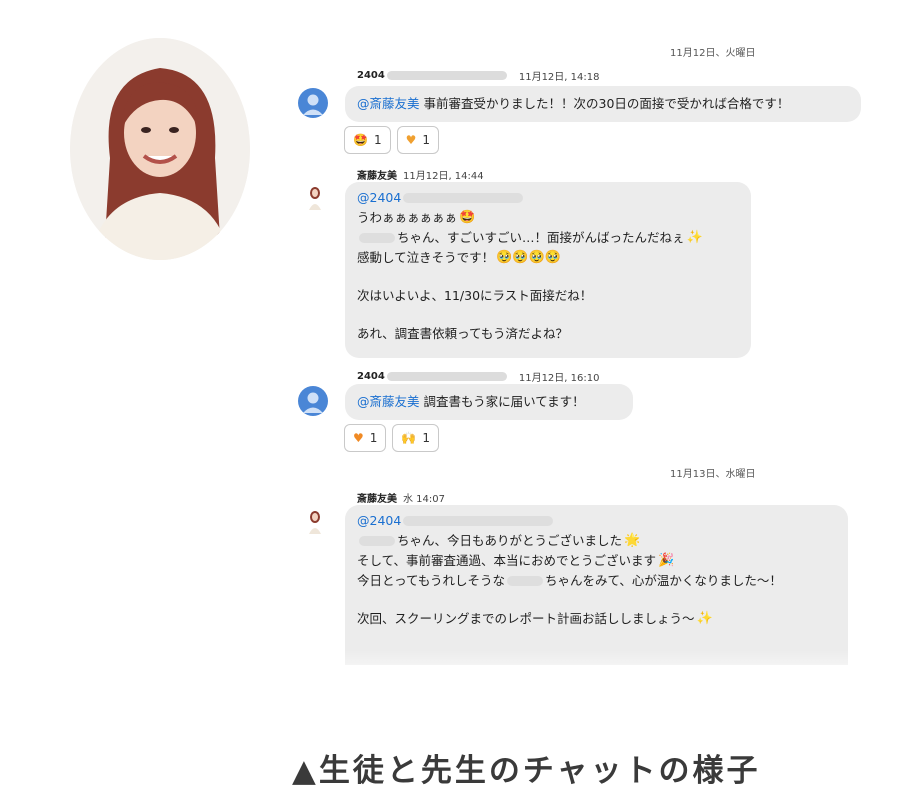  Describe the element at coordinates (463, 333) in the screenshot. I see `message-line: あれ、調査書依頼ってもう済だよね？` at that location.